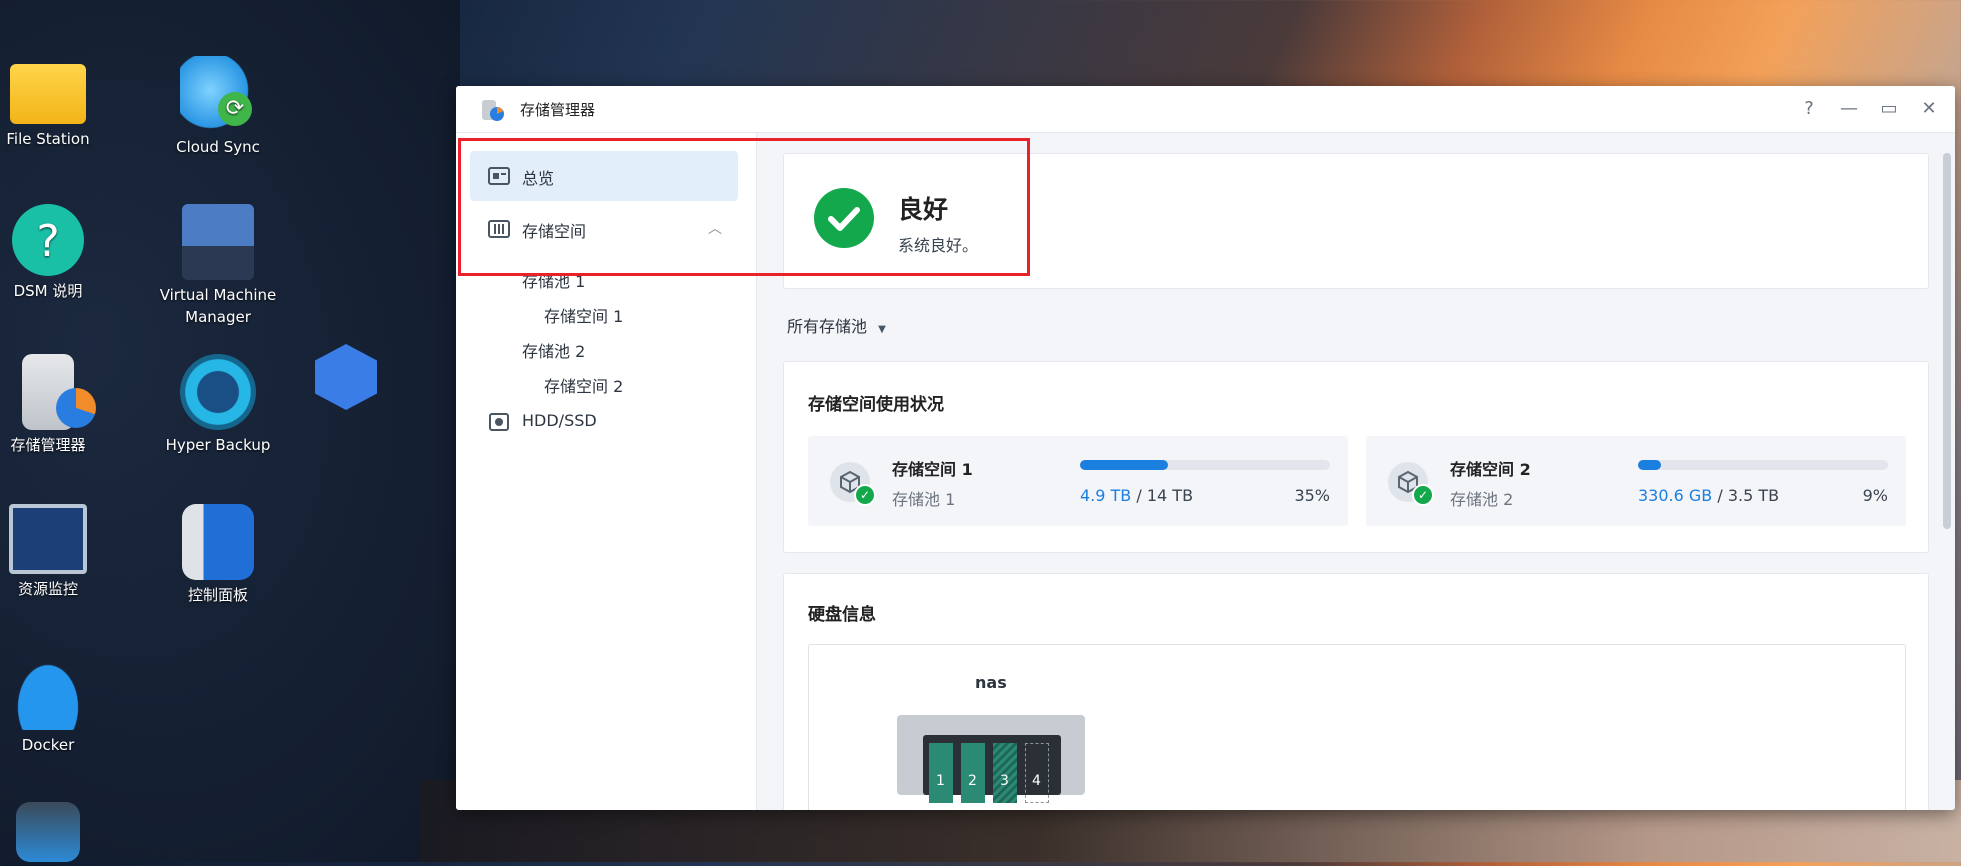  What do you see at coordinates (48, 445) in the screenshot?
I see `desktop-icon-label: 存储管理器` at bounding box center [48, 445].